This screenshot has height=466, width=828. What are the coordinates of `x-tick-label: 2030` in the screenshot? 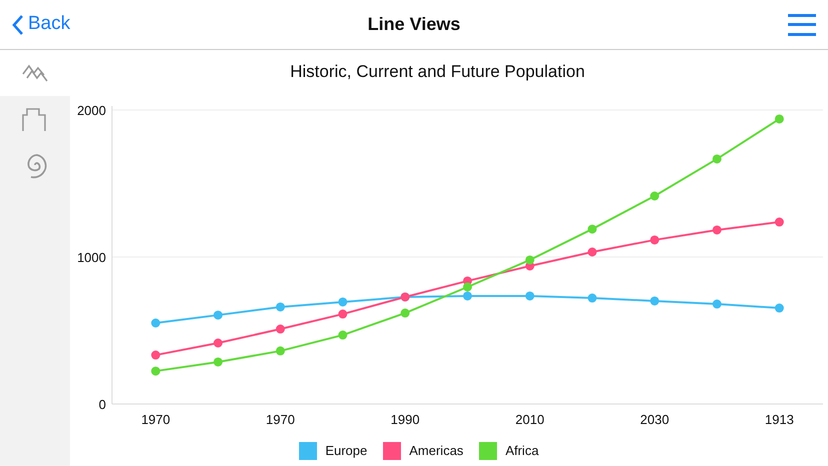 It's located at (655, 419).